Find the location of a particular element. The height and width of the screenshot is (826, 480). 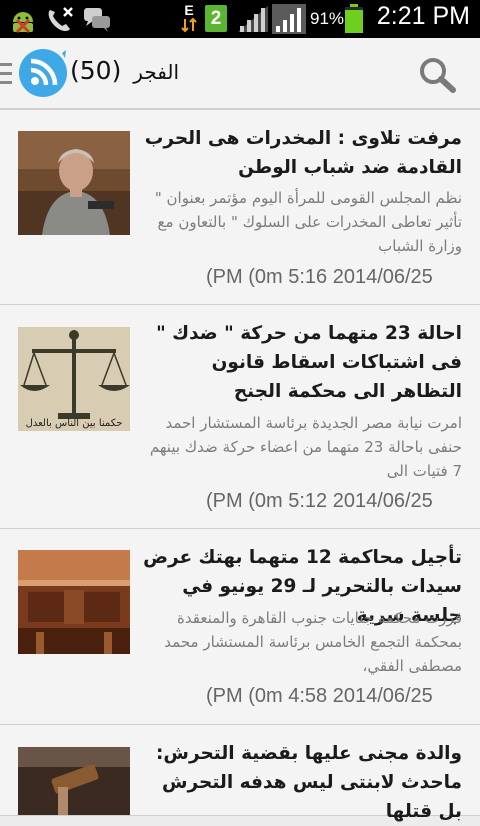

data-transfer-icon: E is located at coordinates (189, 19).